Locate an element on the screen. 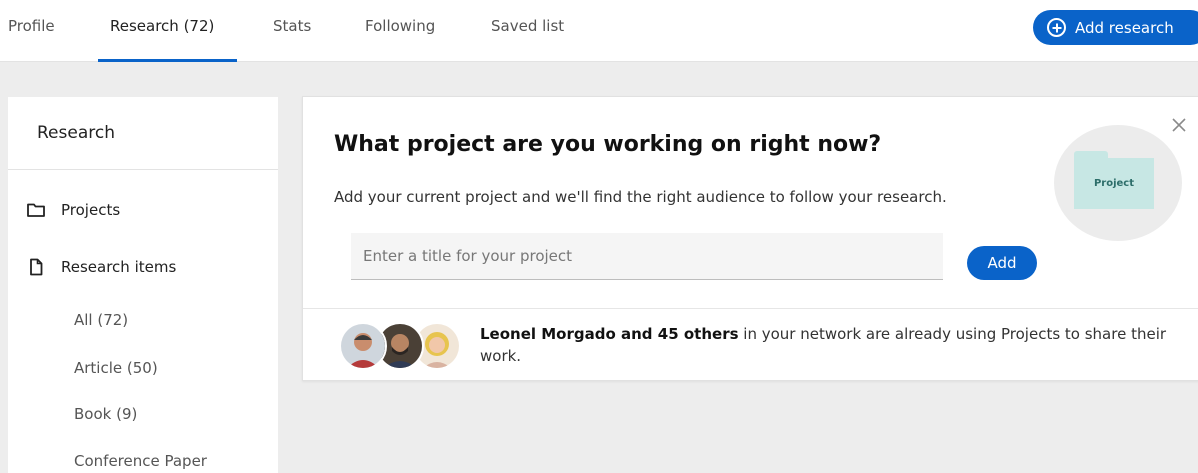 The image size is (1198, 473). active-tab-indicator is located at coordinates (167, 60).